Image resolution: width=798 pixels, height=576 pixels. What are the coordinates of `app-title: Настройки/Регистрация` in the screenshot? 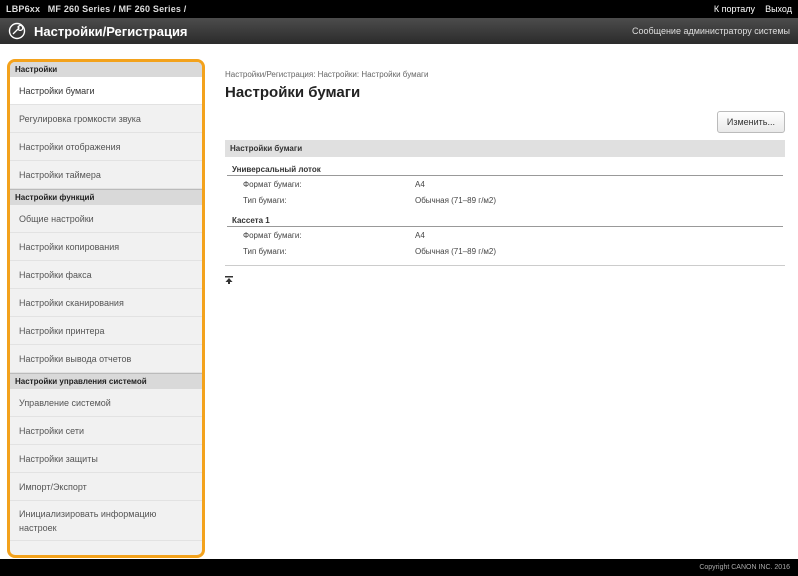 It's located at (111, 31).